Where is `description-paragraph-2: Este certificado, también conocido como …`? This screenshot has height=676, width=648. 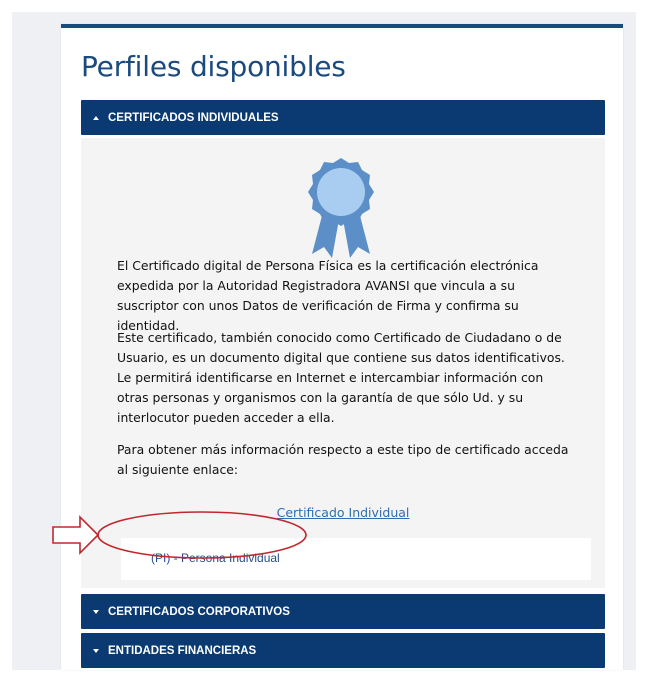
description-paragraph-2: Este certificado, también conocido como … is located at coordinates (341, 377).